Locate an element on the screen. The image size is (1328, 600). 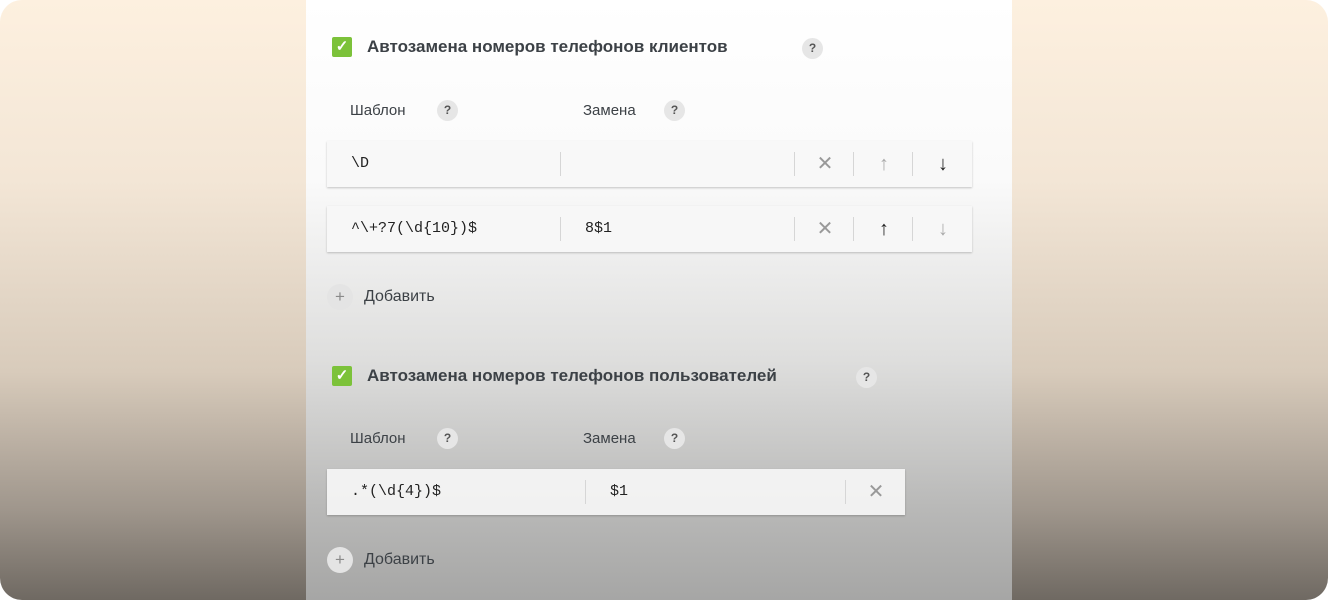
client-section-header: ✓ Автозамена номеров телефонов клиентов is located at coordinates (530, 47).